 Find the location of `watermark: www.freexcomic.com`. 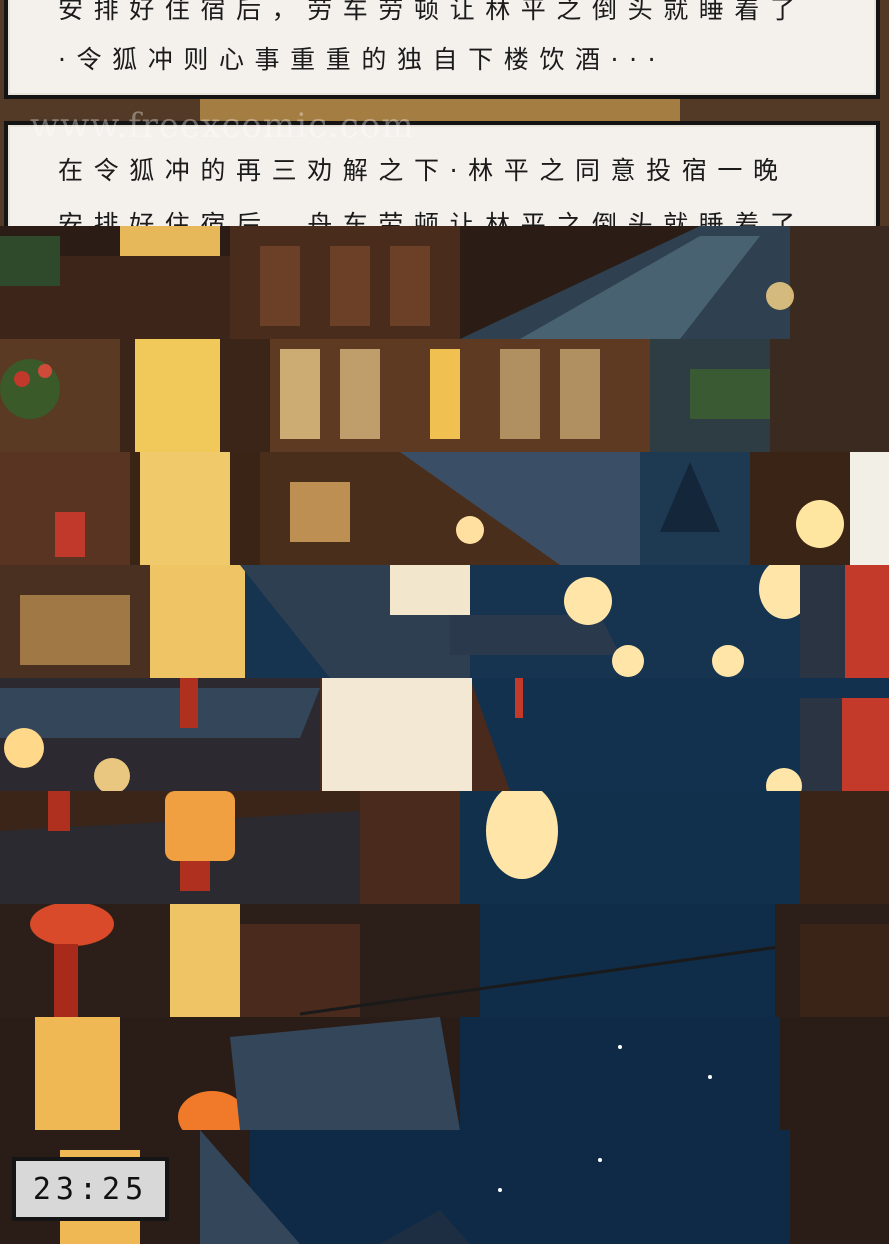

watermark: www.freexcomic.com is located at coordinates (222, 126).